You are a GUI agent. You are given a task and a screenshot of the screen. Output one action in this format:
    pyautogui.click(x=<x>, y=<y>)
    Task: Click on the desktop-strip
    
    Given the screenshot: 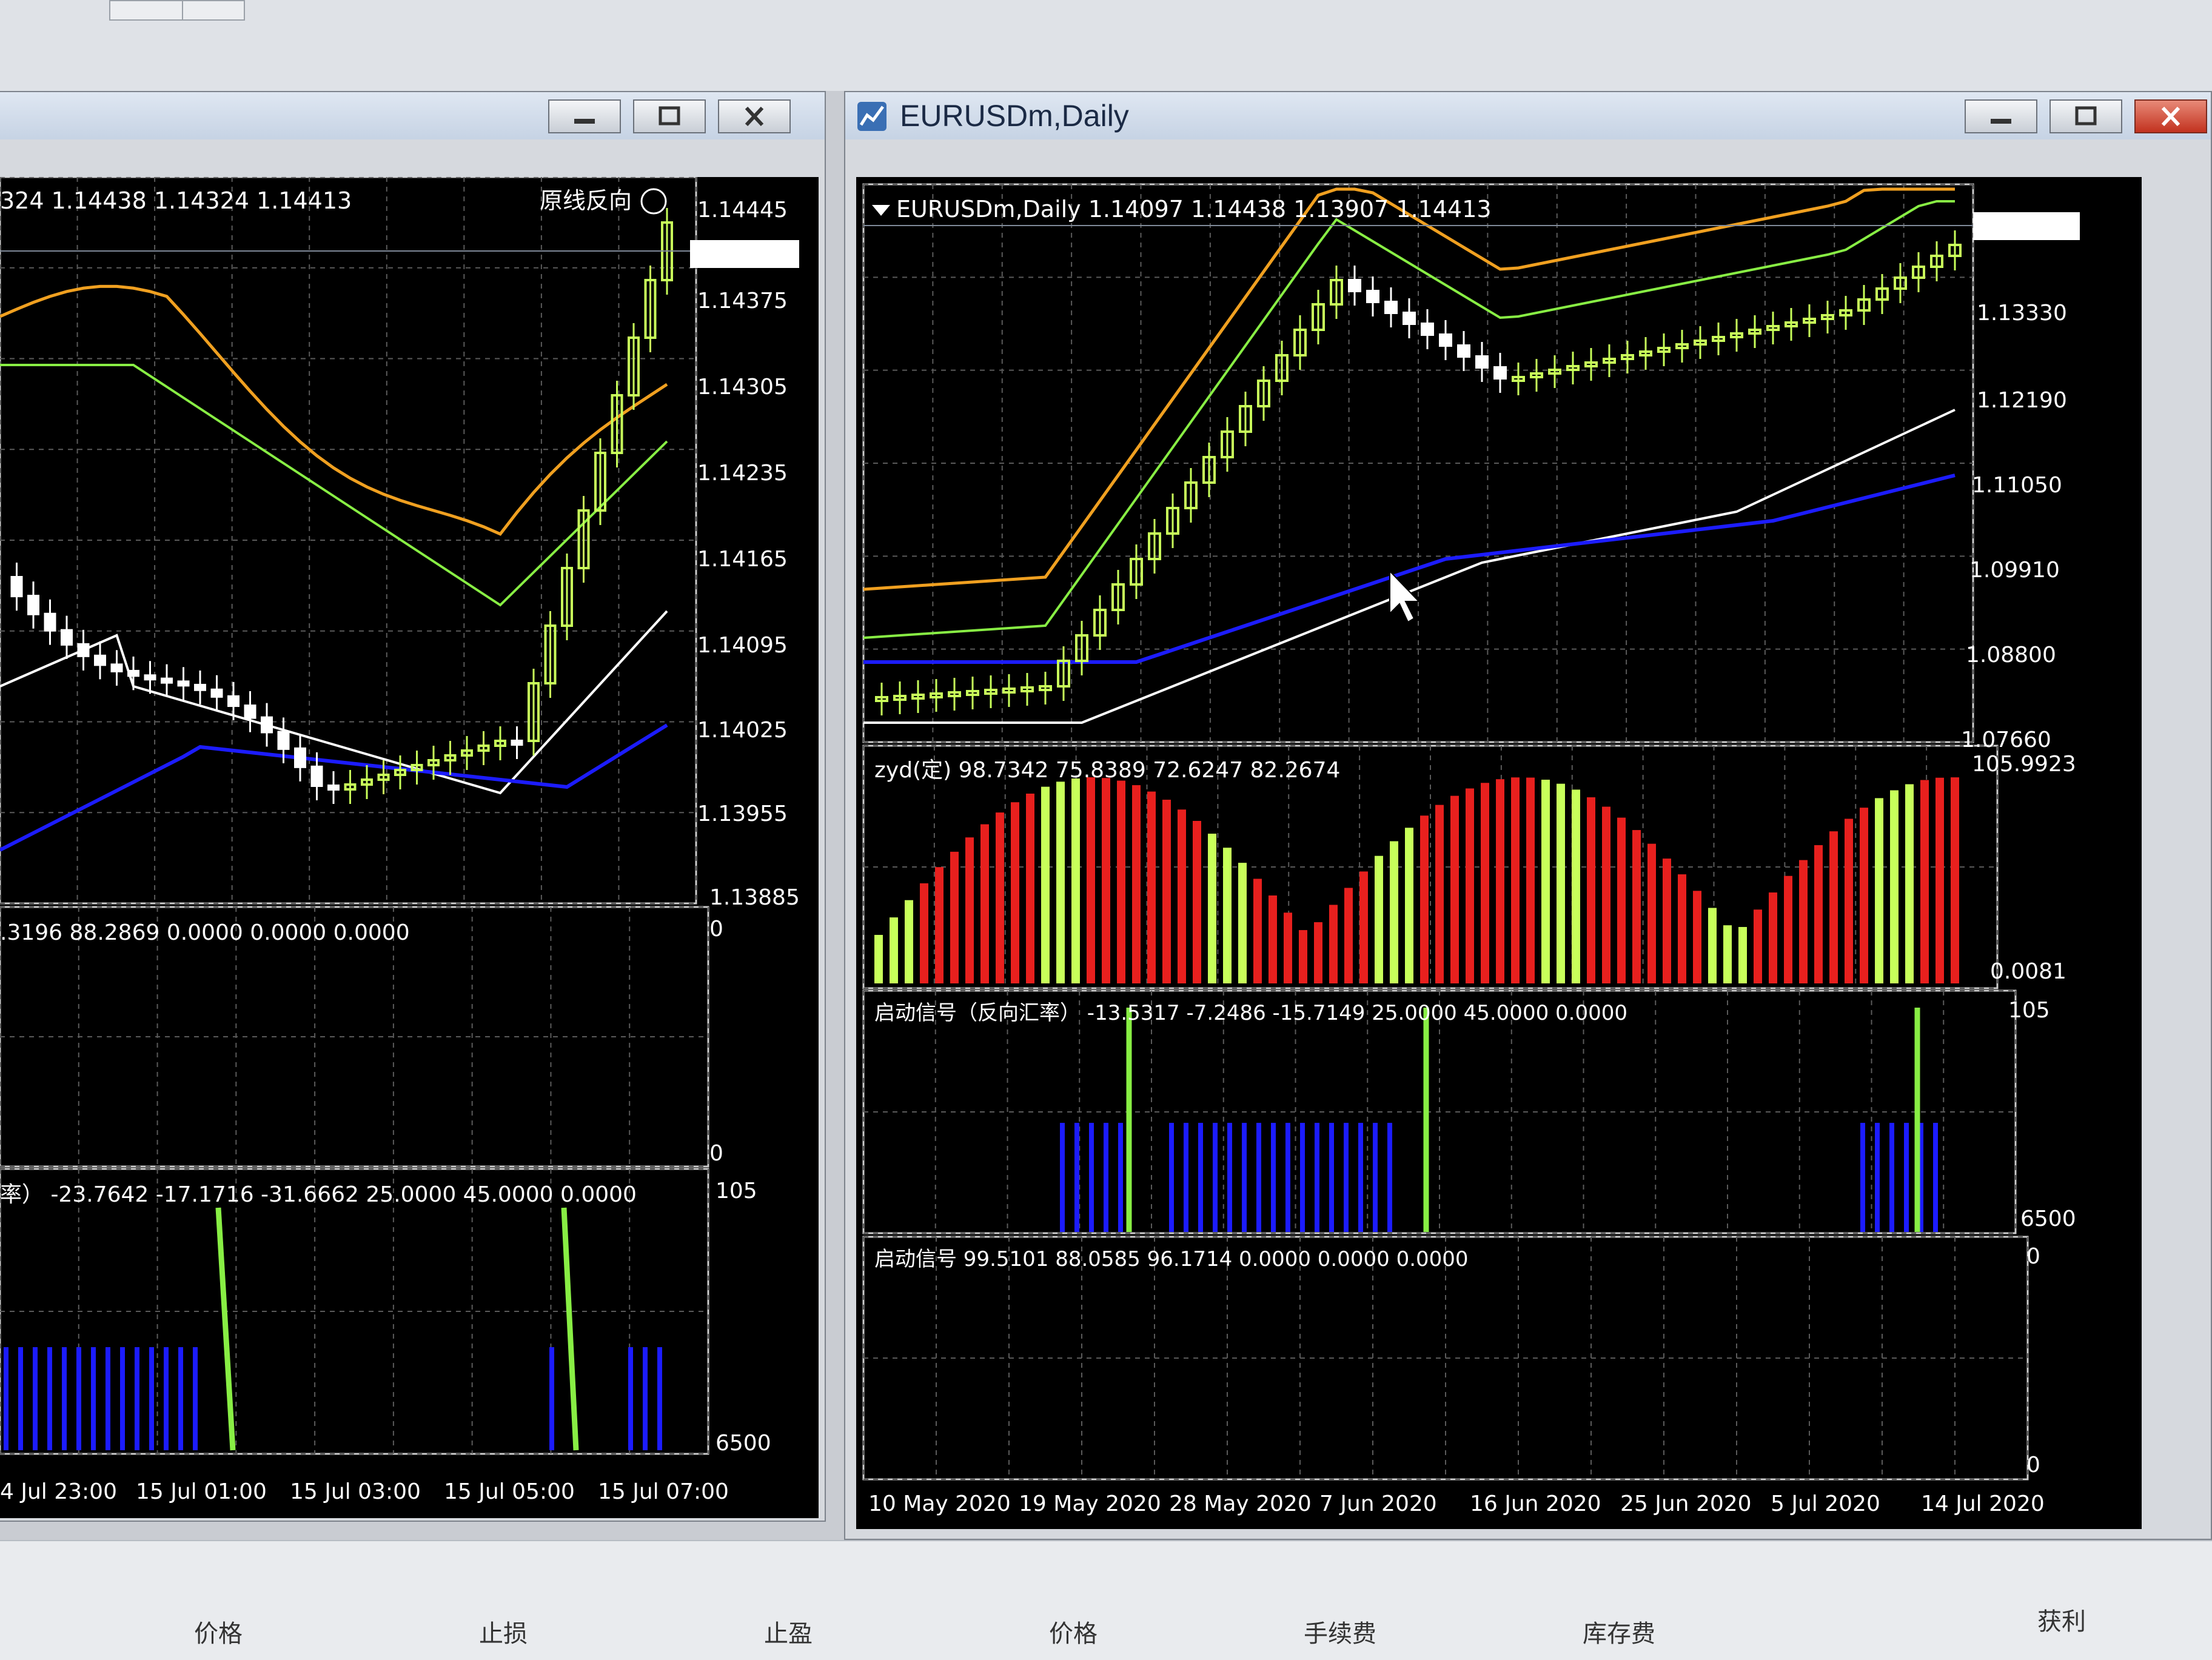 What is the action you would take?
    pyautogui.click(x=1106, y=45)
    